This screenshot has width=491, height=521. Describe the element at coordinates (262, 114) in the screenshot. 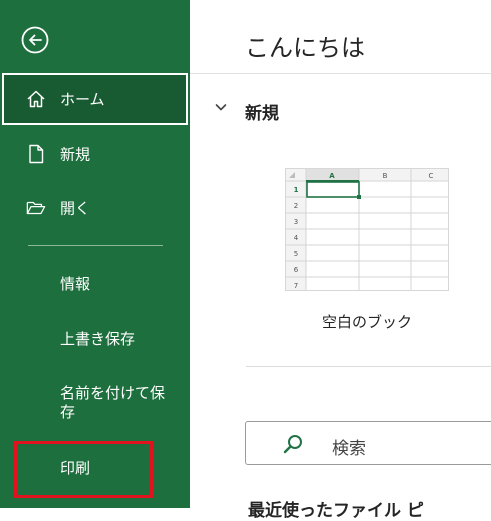

I see `section-title-new: 新規` at that location.